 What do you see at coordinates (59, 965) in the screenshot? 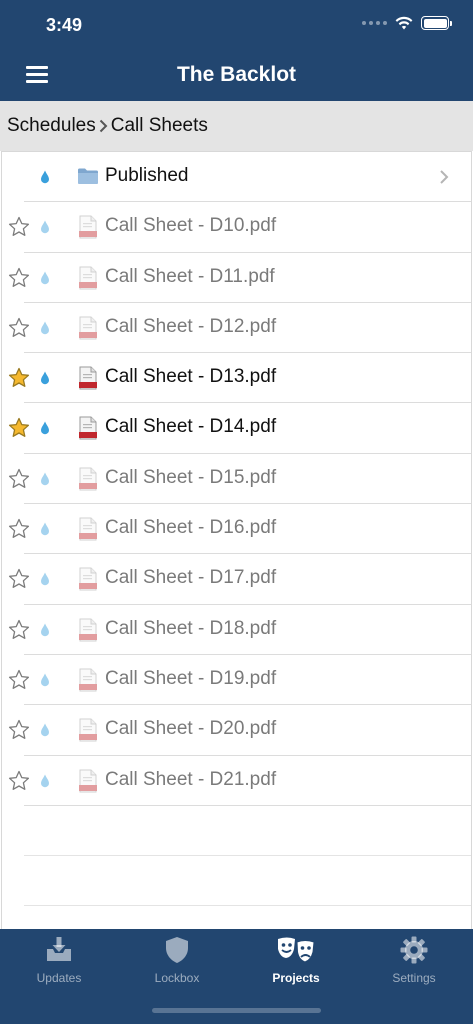
I see `tab-updates: Updates` at bounding box center [59, 965].